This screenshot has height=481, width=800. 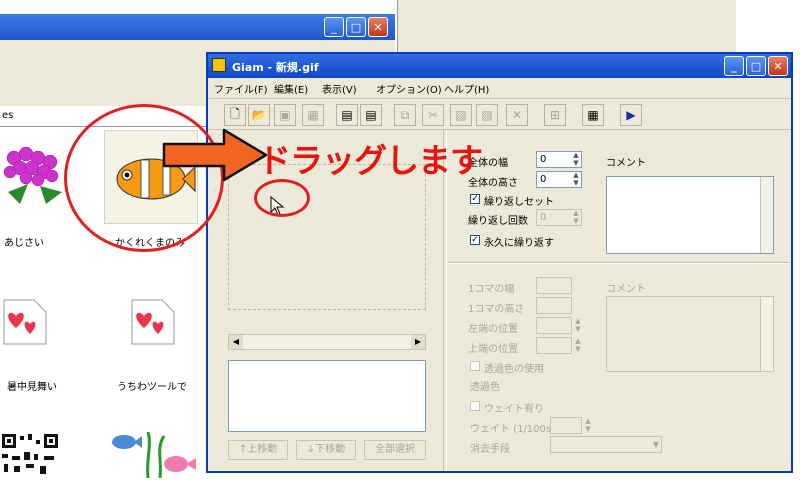 I want to click on loop-forever-checkbox: ✓, so click(x=475, y=240).